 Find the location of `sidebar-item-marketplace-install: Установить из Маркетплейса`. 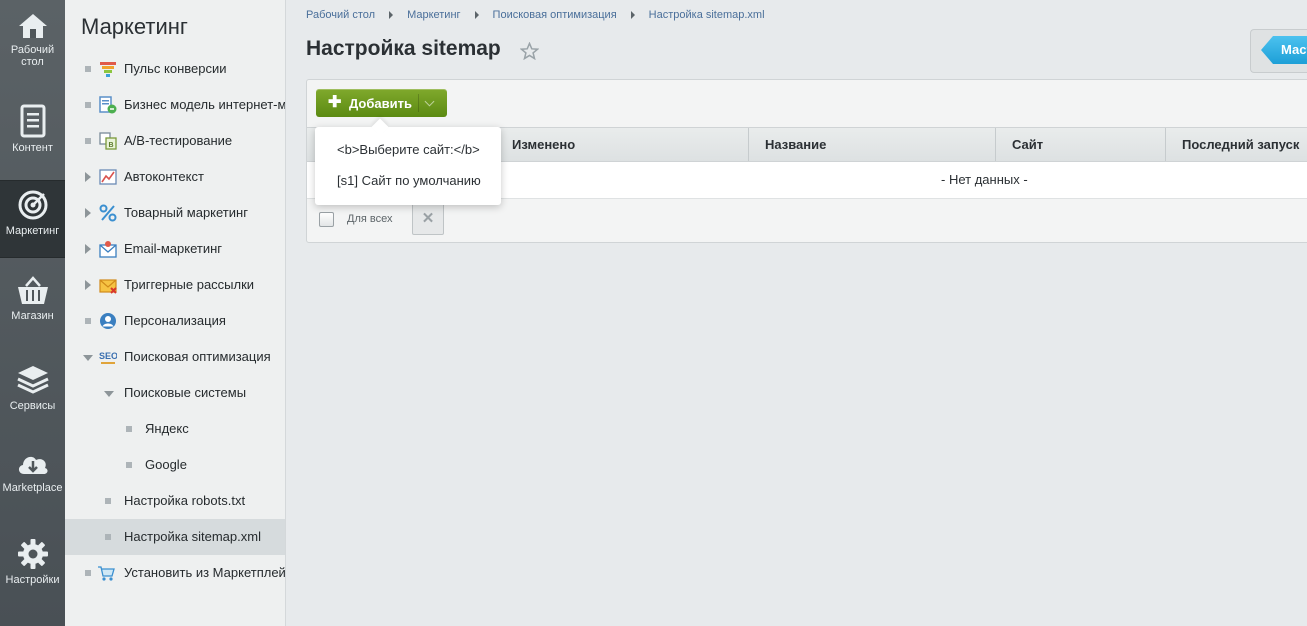

sidebar-item-marketplace-install: Установить из Маркетплейса is located at coordinates (175, 573).